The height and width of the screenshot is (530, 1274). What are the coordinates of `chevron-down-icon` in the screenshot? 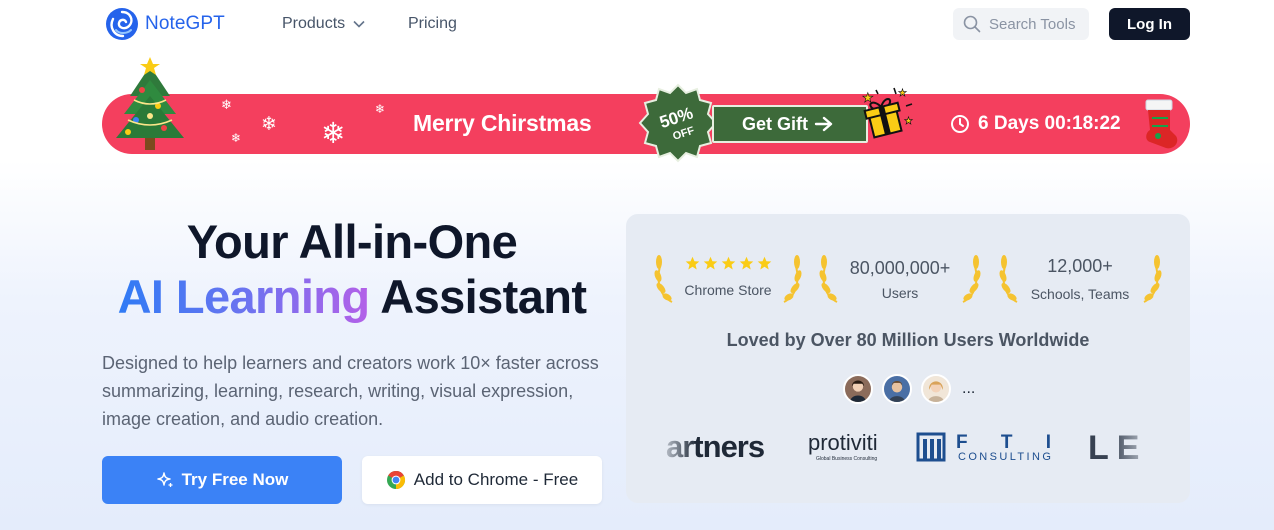 It's located at (359, 24).